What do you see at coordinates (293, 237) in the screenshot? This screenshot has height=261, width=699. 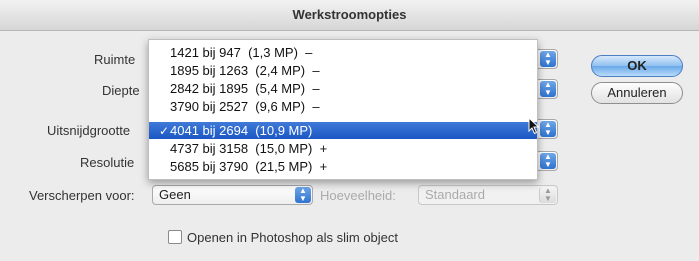 I see `smart-object-label: Openen in Photoshop als slim object` at bounding box center [293, 237].